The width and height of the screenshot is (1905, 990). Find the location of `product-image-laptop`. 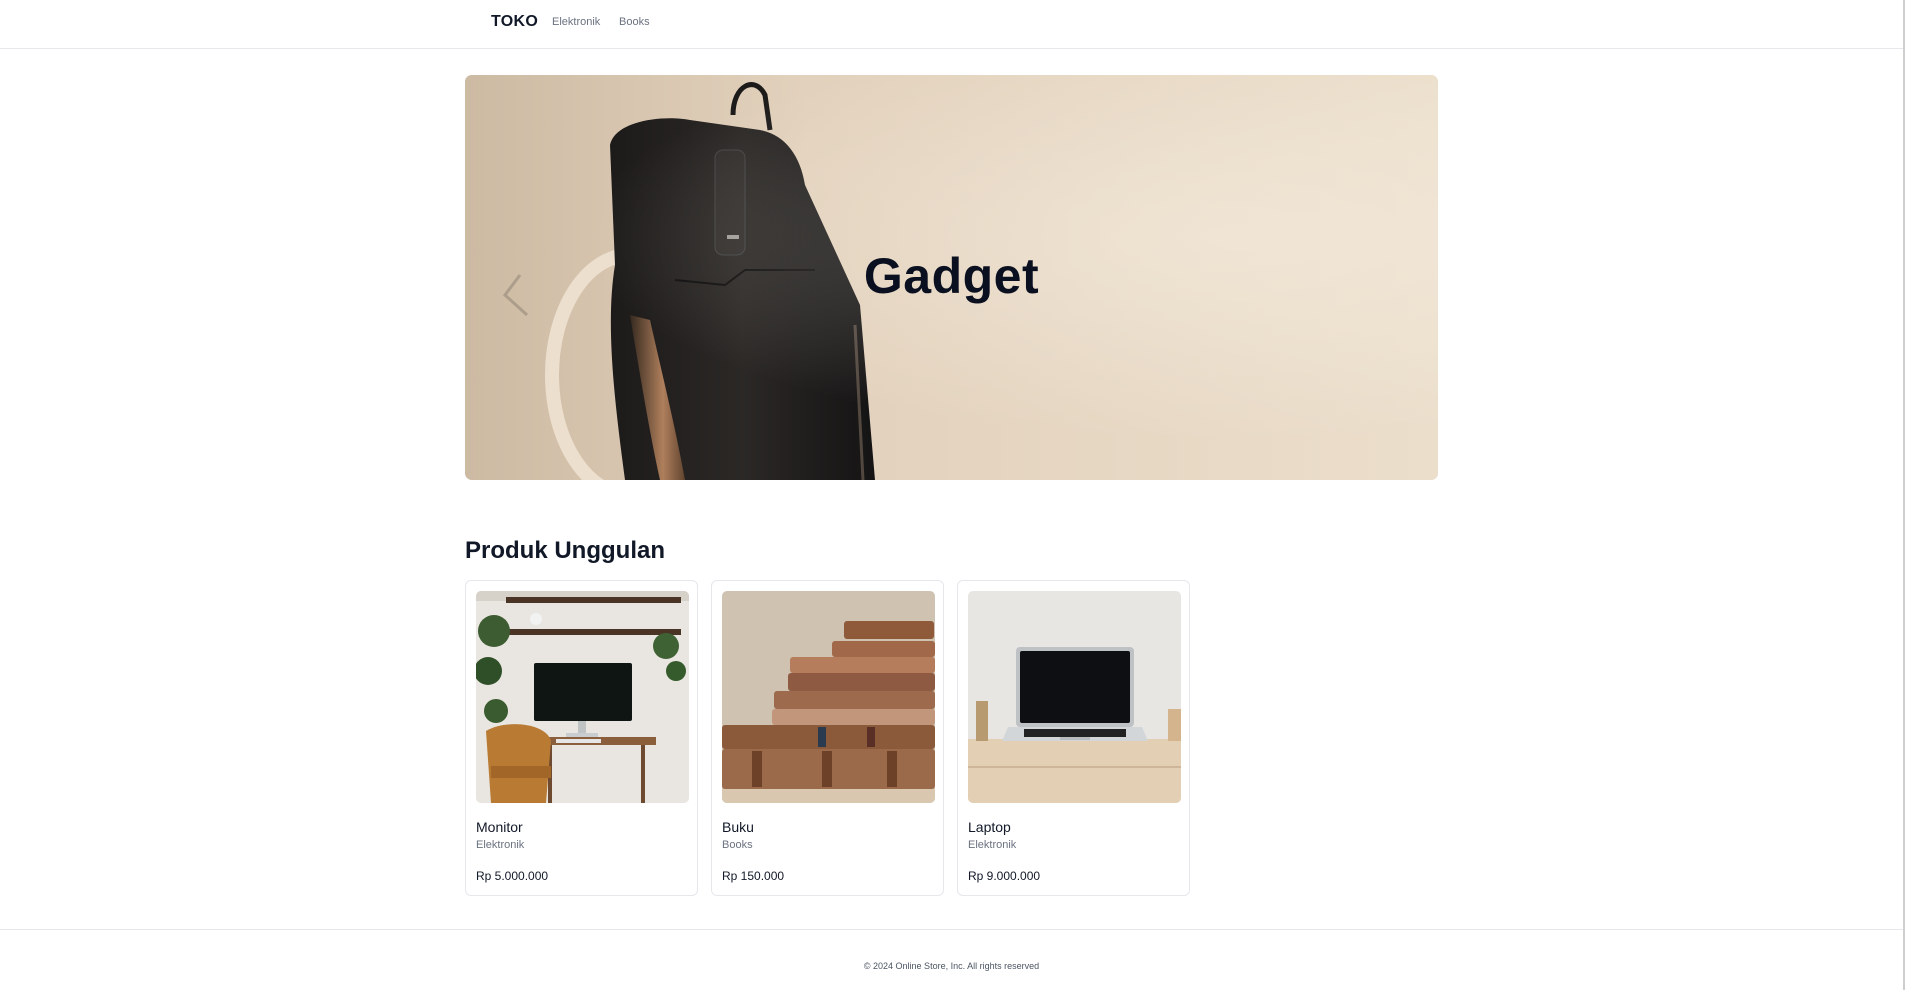

product-image-laptop is located at coordinates (1074, 697).